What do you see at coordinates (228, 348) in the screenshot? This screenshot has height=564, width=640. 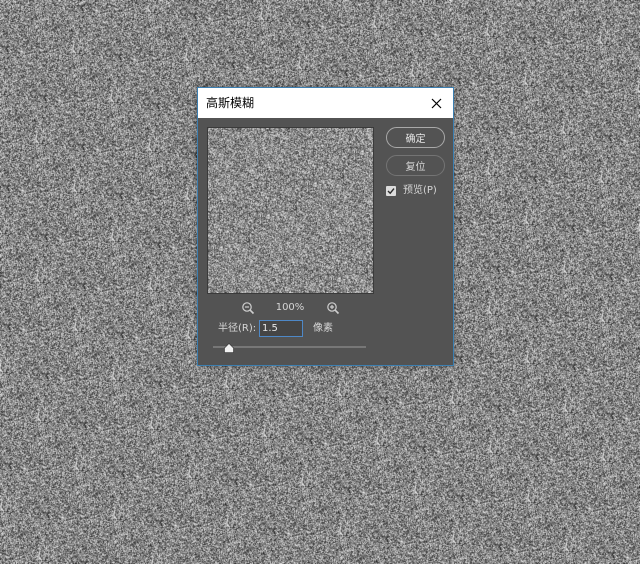 I see `slider-thumb-icon` at bounding box center [228, 348].